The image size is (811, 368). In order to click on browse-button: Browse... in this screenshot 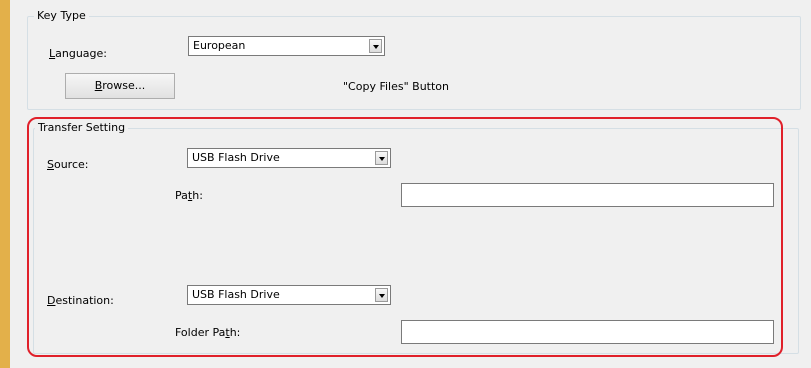, I will do `click(120, 86)`.